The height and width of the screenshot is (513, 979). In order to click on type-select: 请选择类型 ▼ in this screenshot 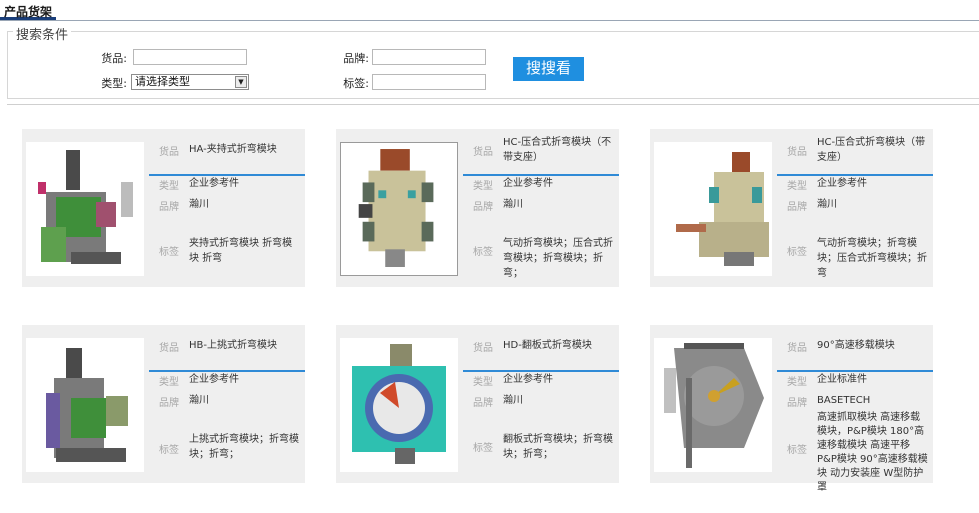, I will do `click(190, 82)`.